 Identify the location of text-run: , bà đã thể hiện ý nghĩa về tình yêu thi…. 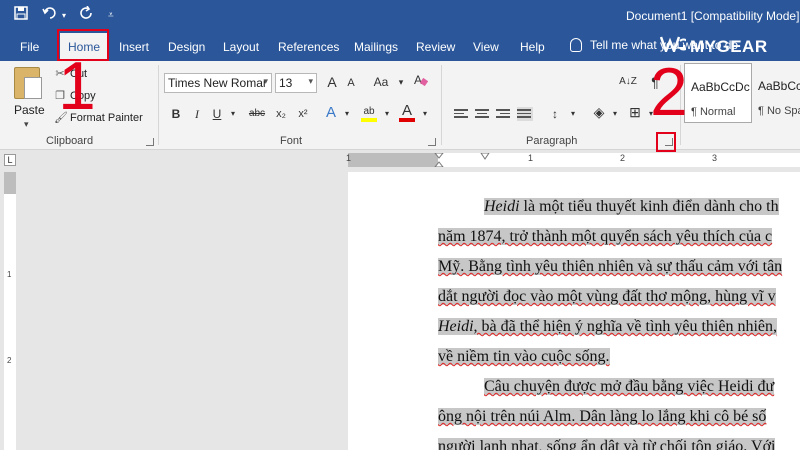
(625, 326).